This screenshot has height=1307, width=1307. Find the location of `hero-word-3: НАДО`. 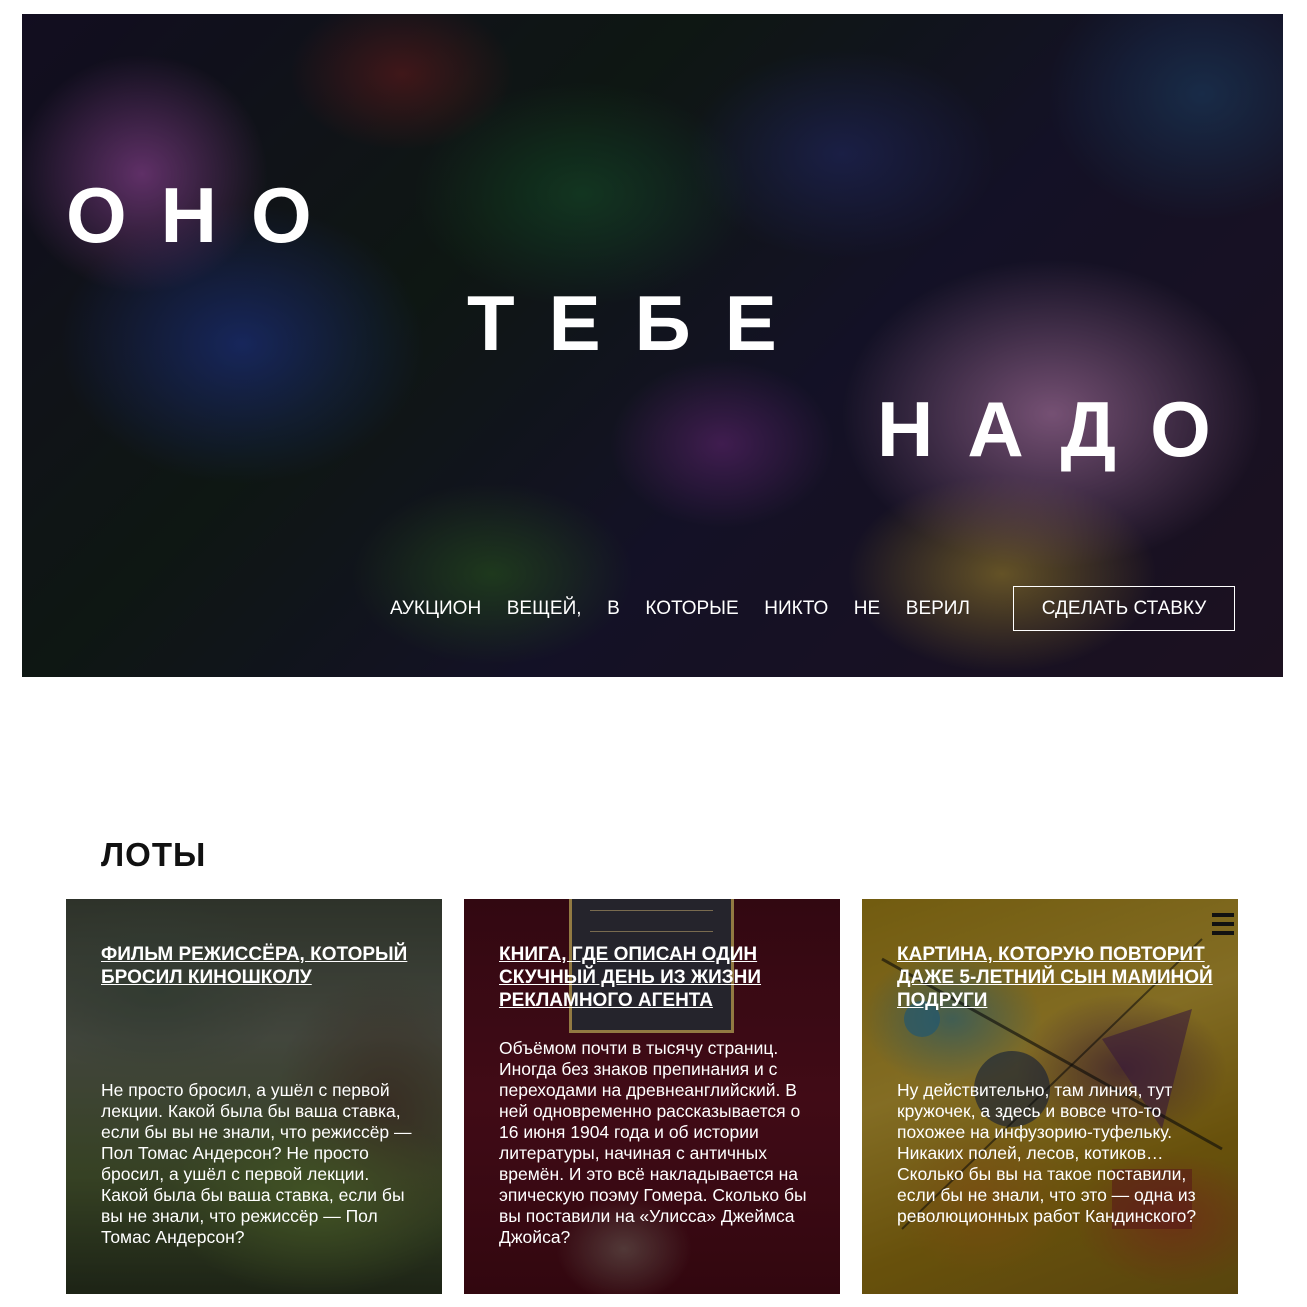

hero-word-3: НАДО is located at coordinates (1061, 429).